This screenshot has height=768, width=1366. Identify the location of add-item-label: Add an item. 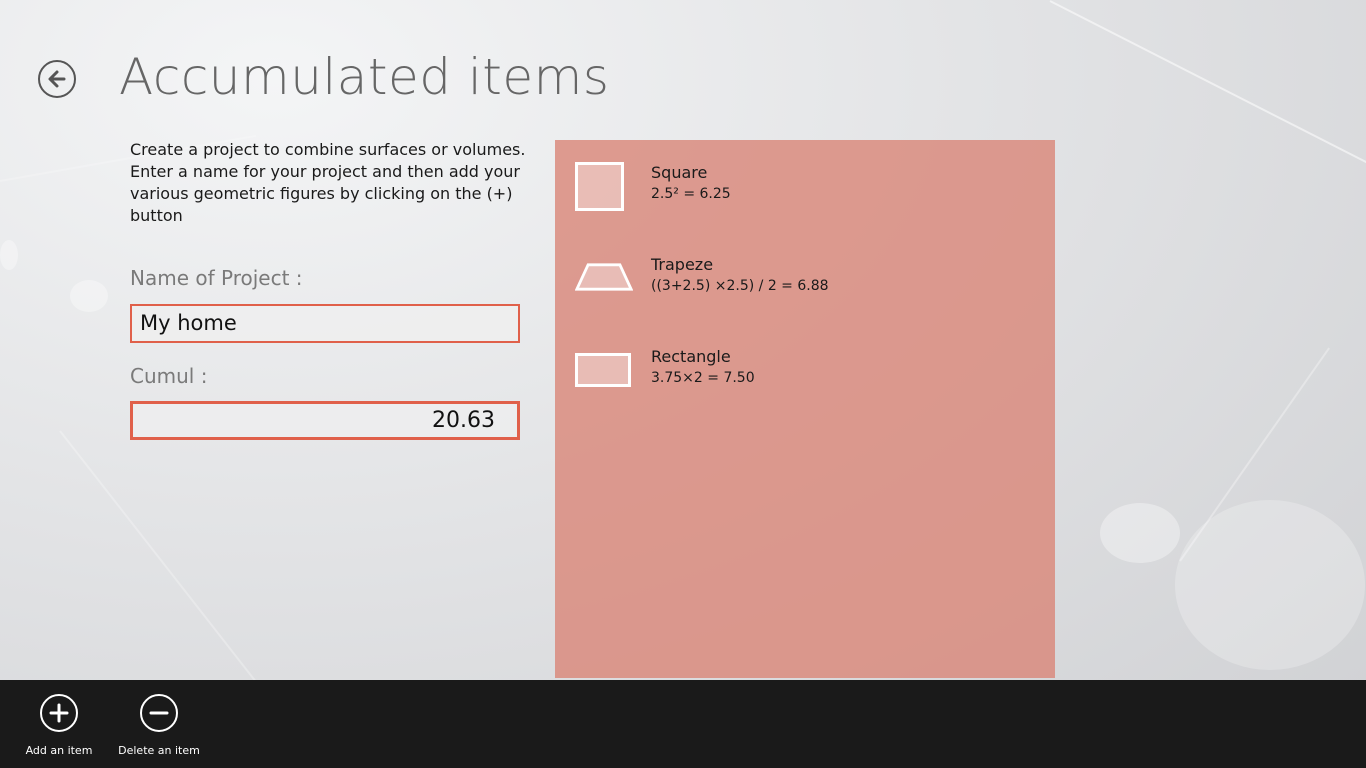
(59, 750).